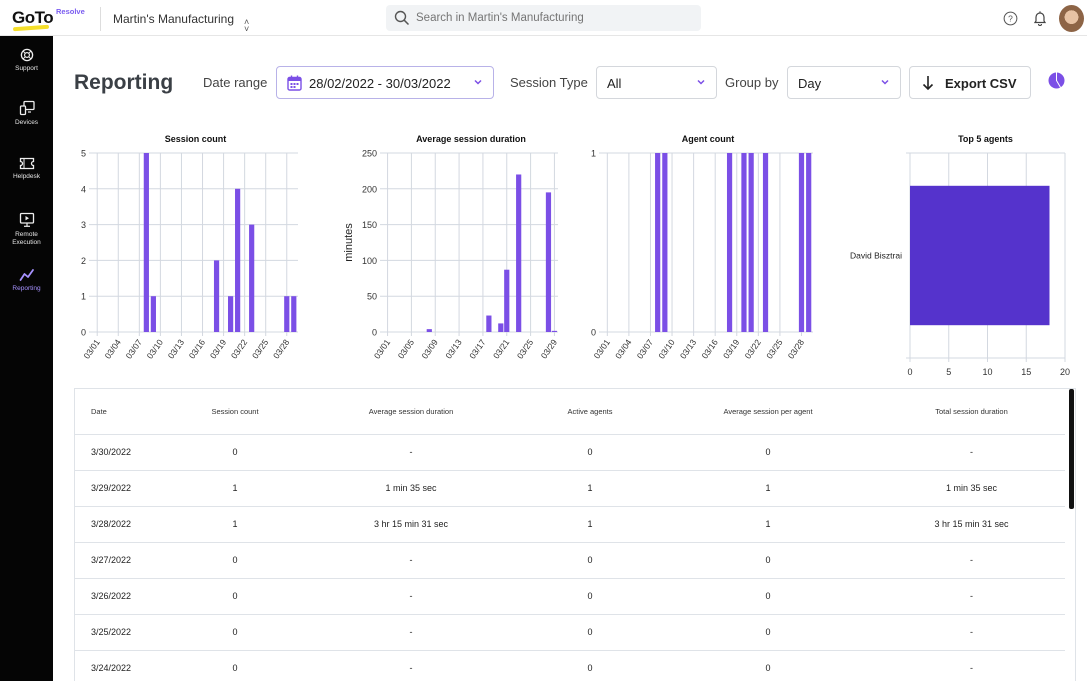 This screenshot has height=681, width=1087. Describe the element at coordinates (26, 239) in the screenshot. I see `sidebar-item-label: Remote Execution` at that location.